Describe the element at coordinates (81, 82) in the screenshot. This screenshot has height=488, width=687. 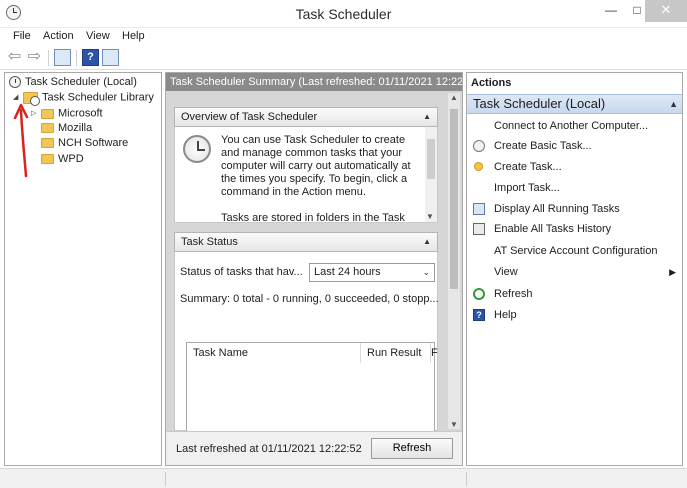
I see `tree-item-label: Task Scheduler (Local)` at that location.